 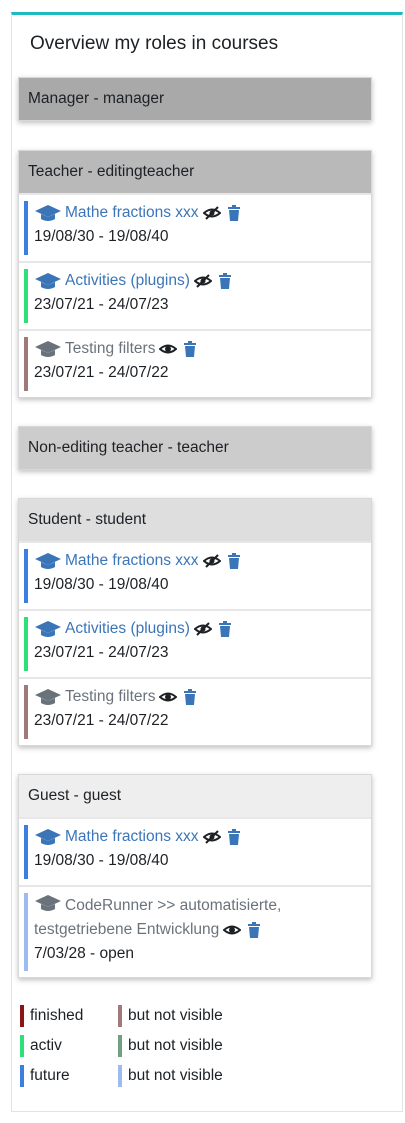 I want to click on role-card-manager: Manager - manager, so click(x=195, y=99).